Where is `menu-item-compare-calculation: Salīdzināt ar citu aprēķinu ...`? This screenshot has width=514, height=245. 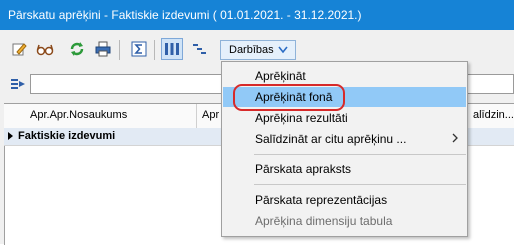
menu-item-compare-calculation: Salīdzināt ar citu aprēķinu ... is located at coordinates (344, 139).